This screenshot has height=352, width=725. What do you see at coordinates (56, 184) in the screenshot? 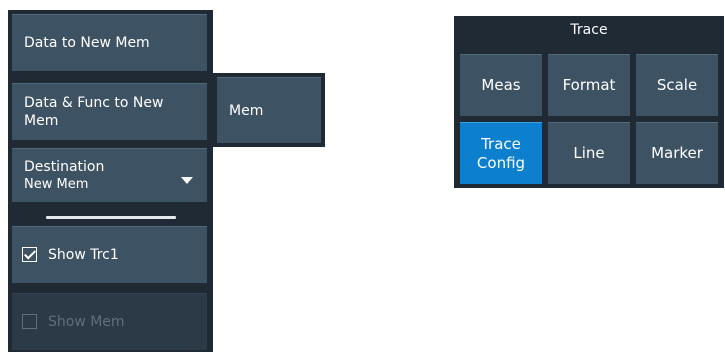
I see `destination-value: New Mem` at bounding box center [56, 184].